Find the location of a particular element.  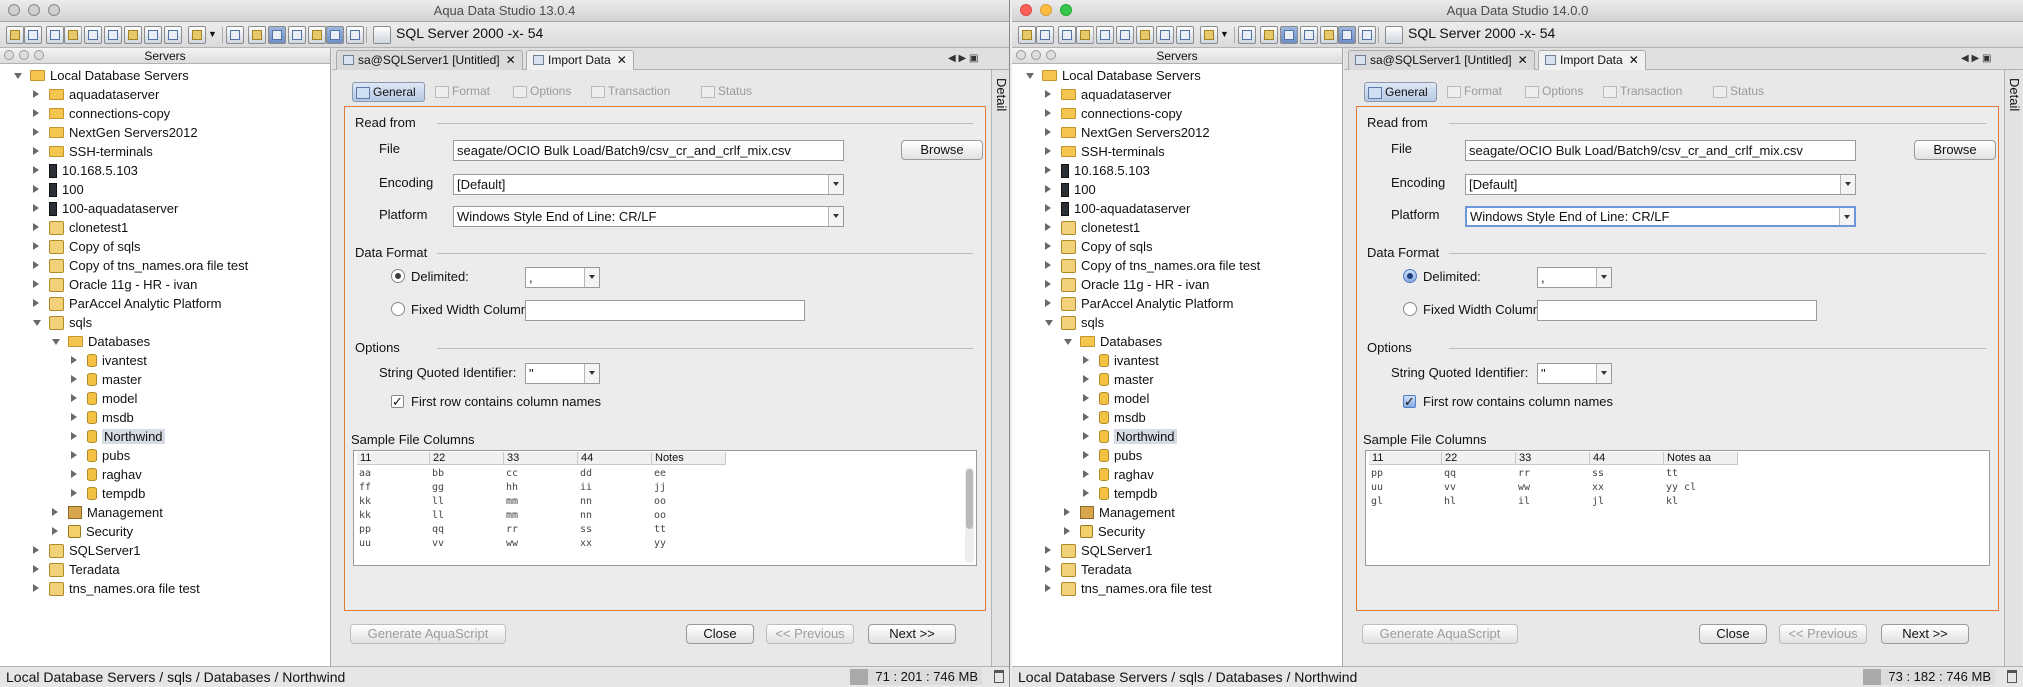

tree-item: Management is located at coordinates (1119, 512).